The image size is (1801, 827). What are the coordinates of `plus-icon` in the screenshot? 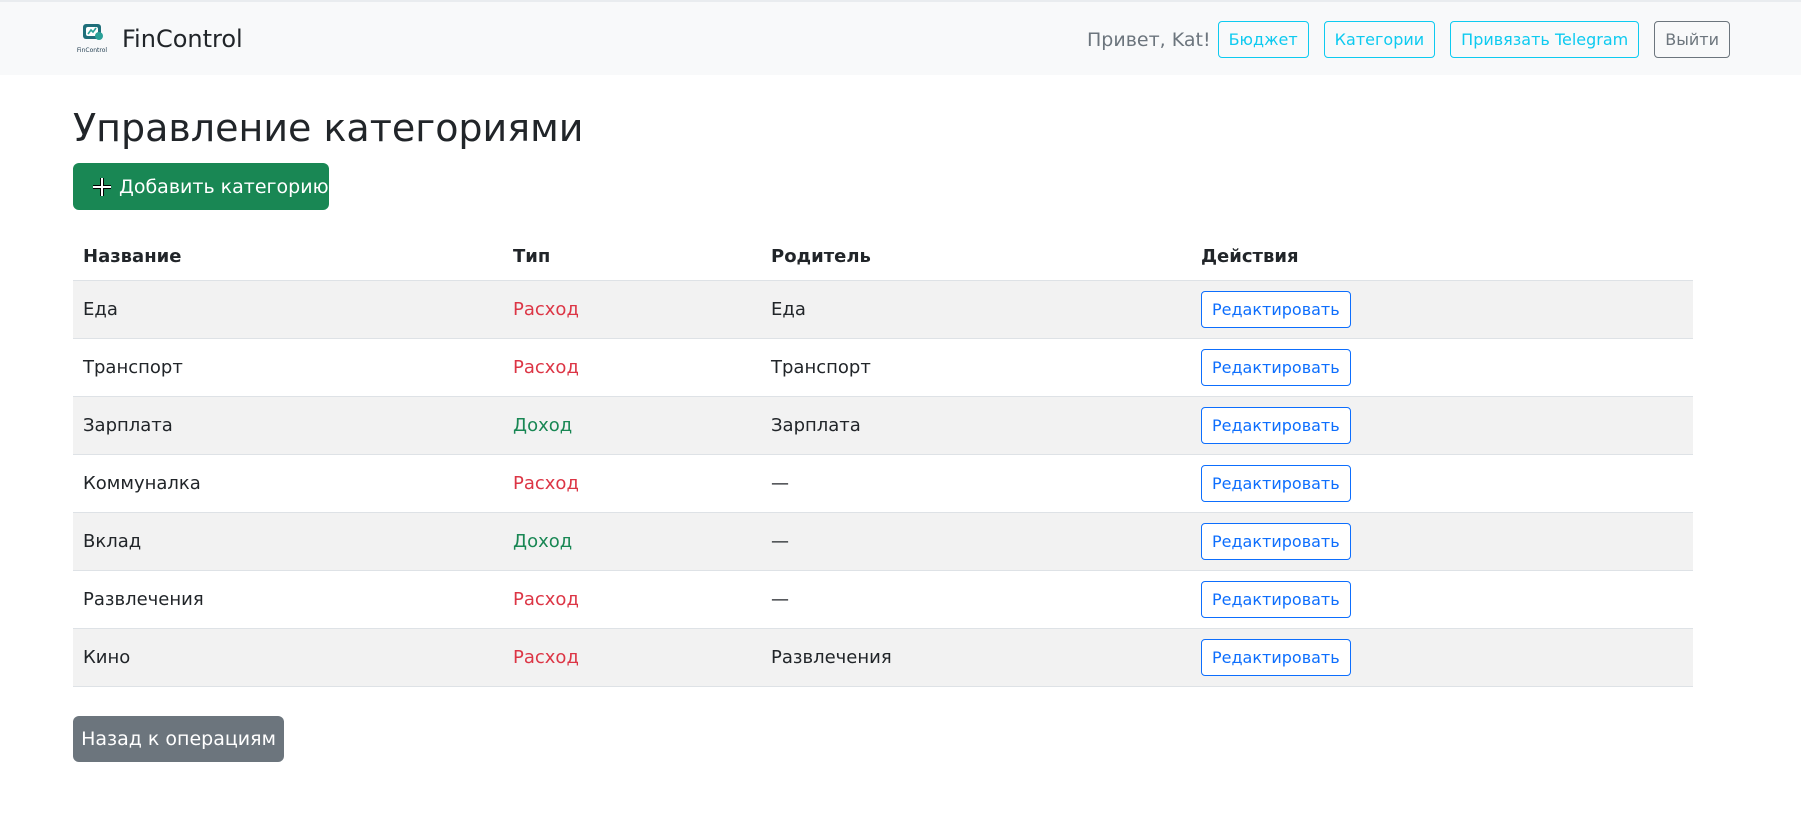 It's located at (102, 187).